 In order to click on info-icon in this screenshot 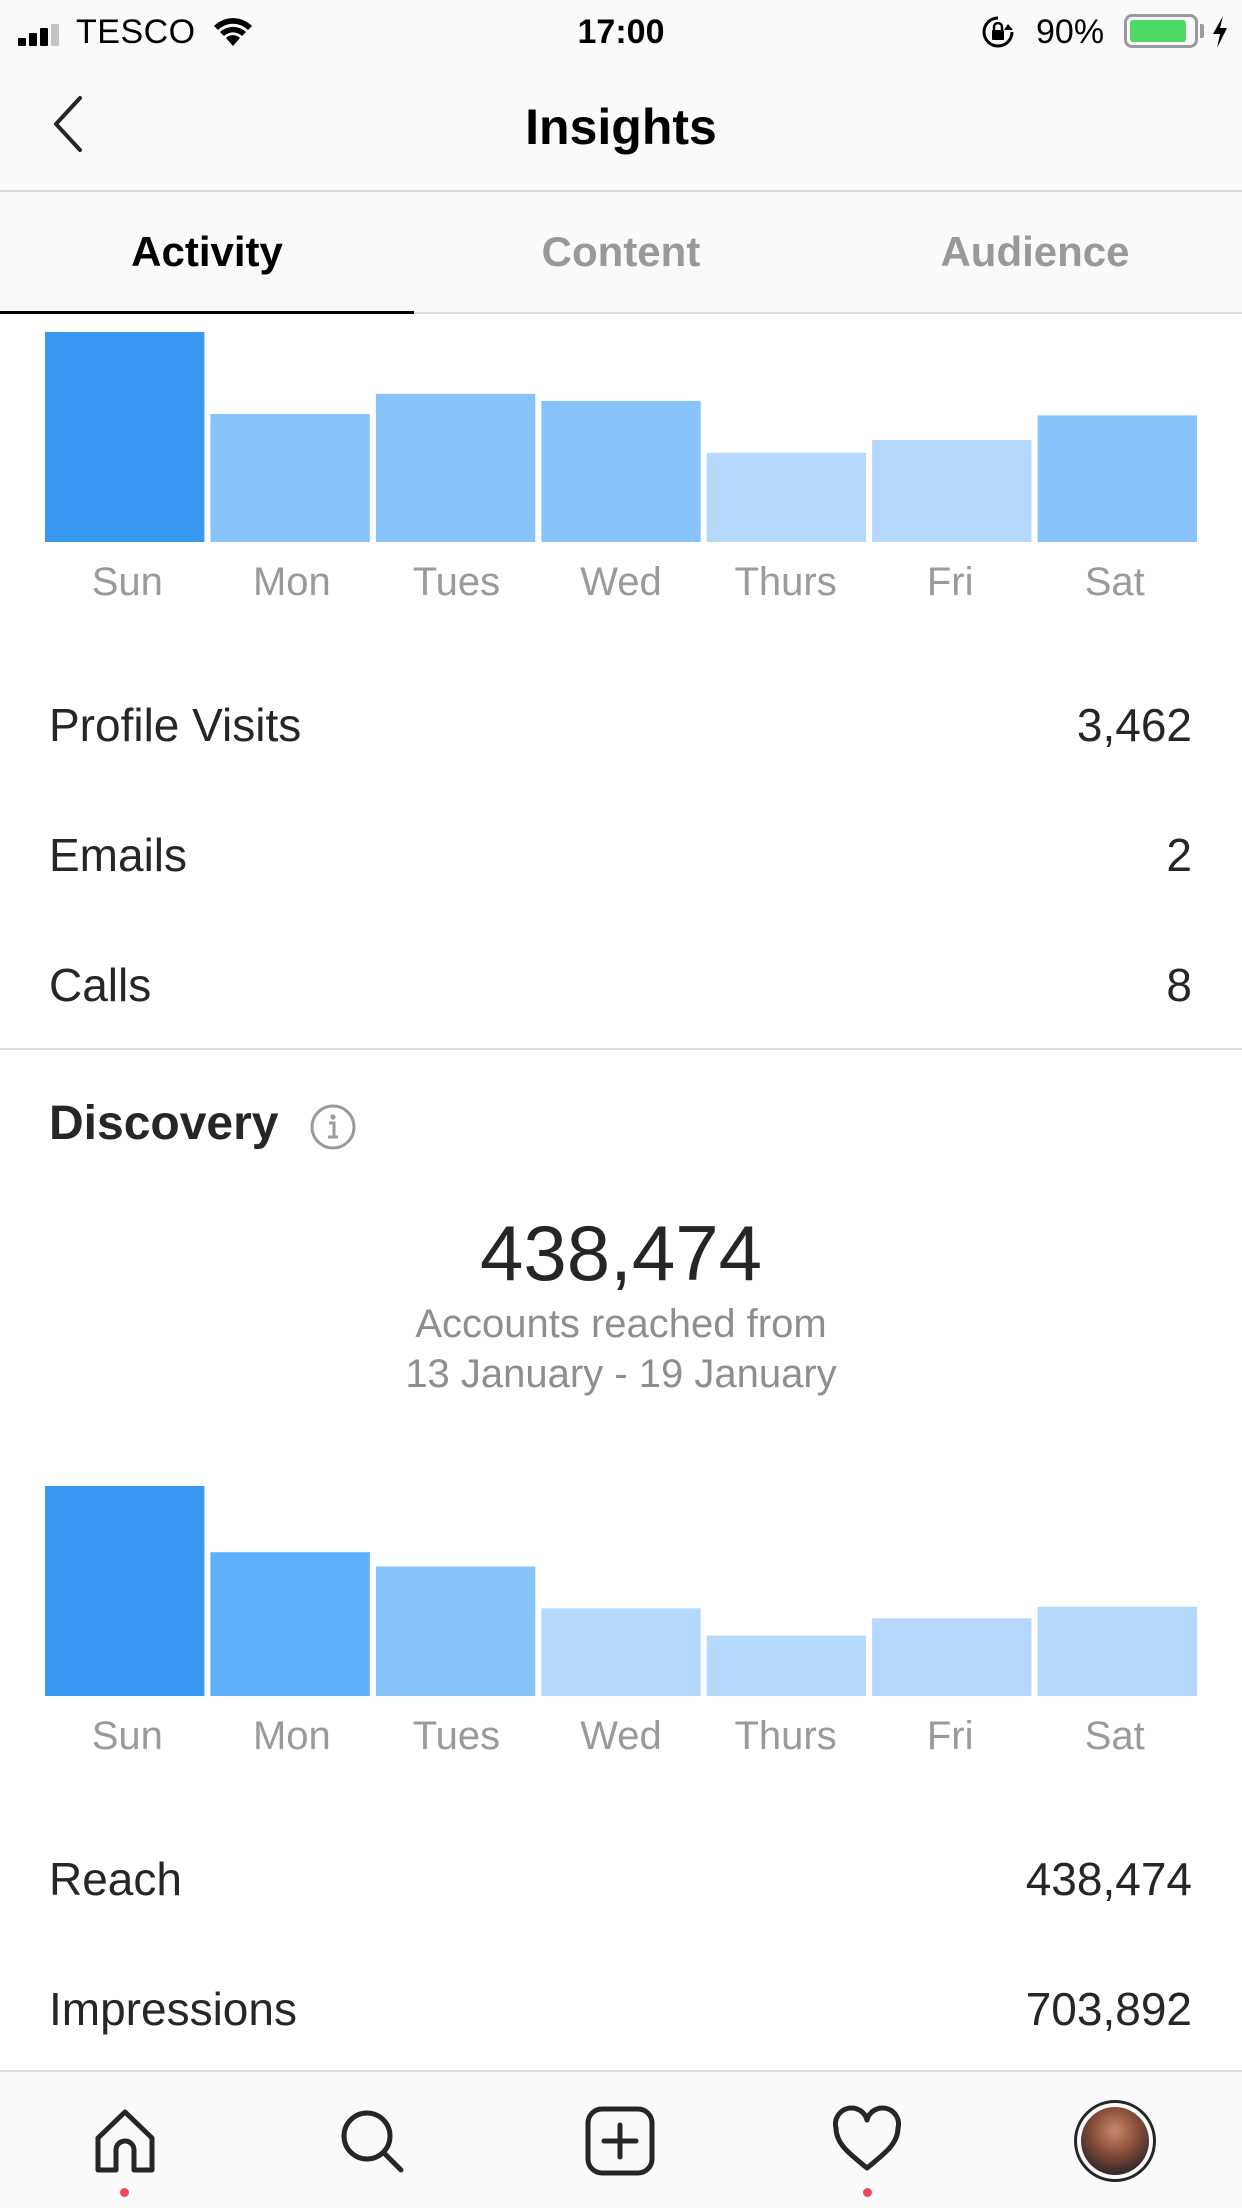, I will do `click(333, 1127)`.